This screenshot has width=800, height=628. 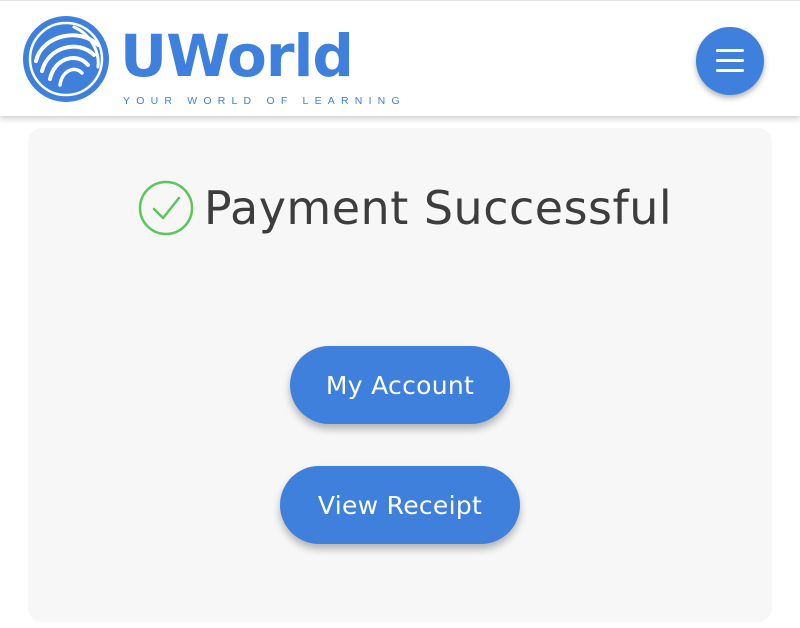 I want to click on uworld-logo: UWorld YOUR WORLD OF LEARNING, so click(x=211, y=61).